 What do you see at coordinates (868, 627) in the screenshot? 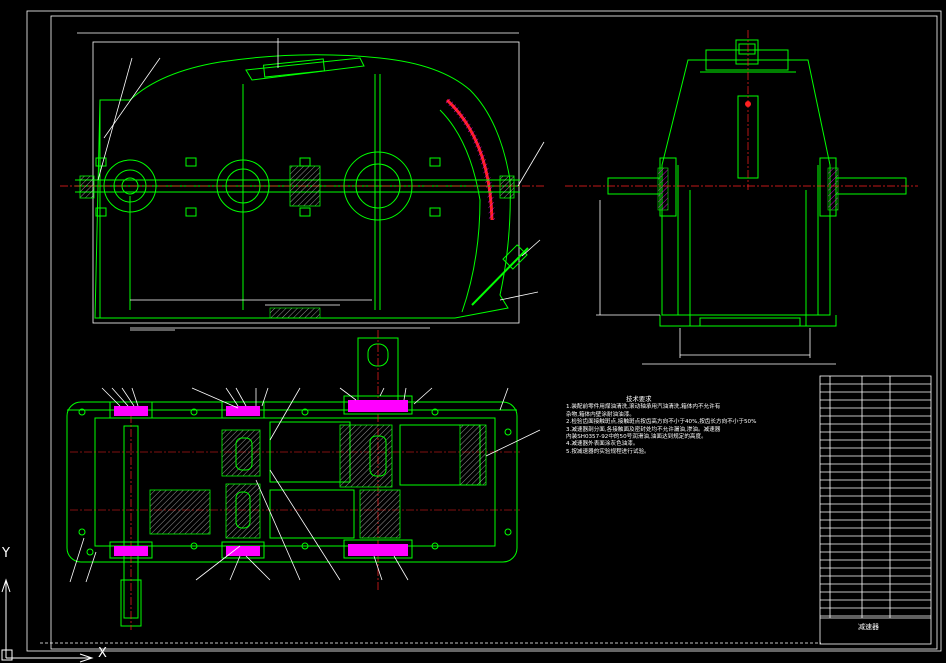
I see `title-block-name: 减速器` at bounding box center [868, 627].